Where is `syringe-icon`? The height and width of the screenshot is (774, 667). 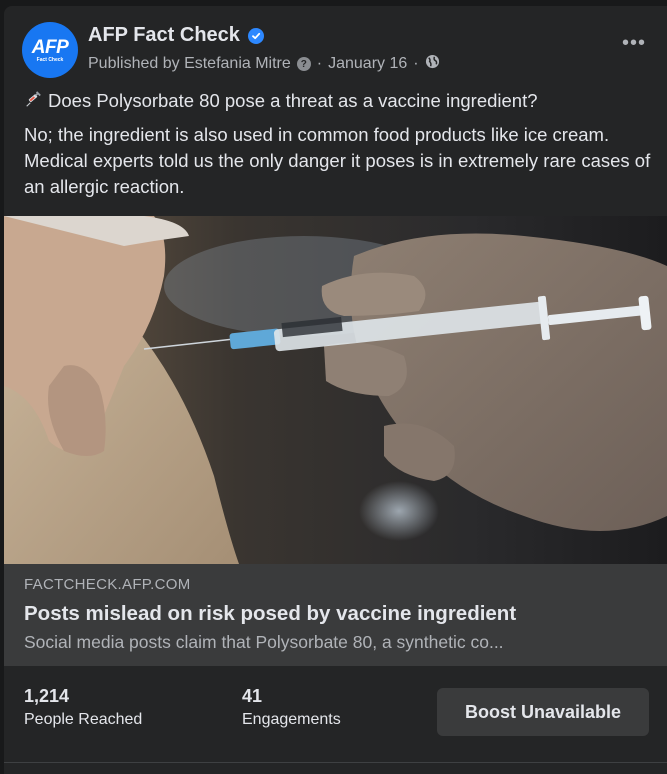 syringe-icon is located at coordinates (33, 99).